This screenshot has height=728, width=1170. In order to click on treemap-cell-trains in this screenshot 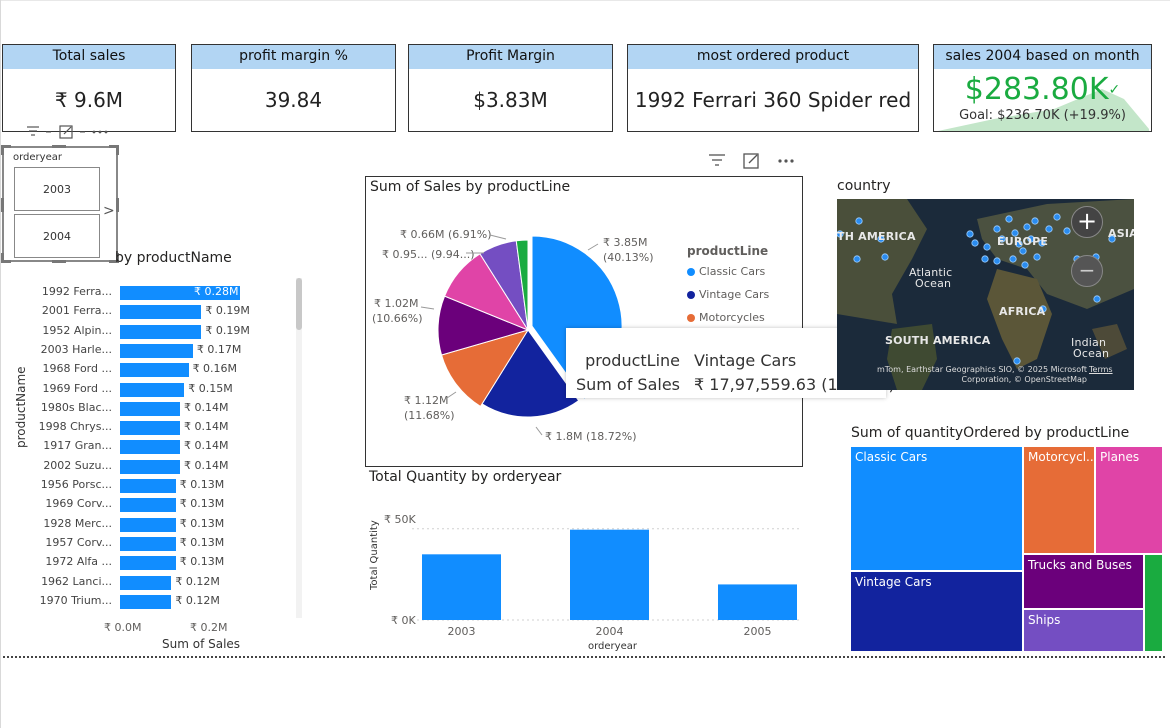, I will do `click(1153, 603)`.